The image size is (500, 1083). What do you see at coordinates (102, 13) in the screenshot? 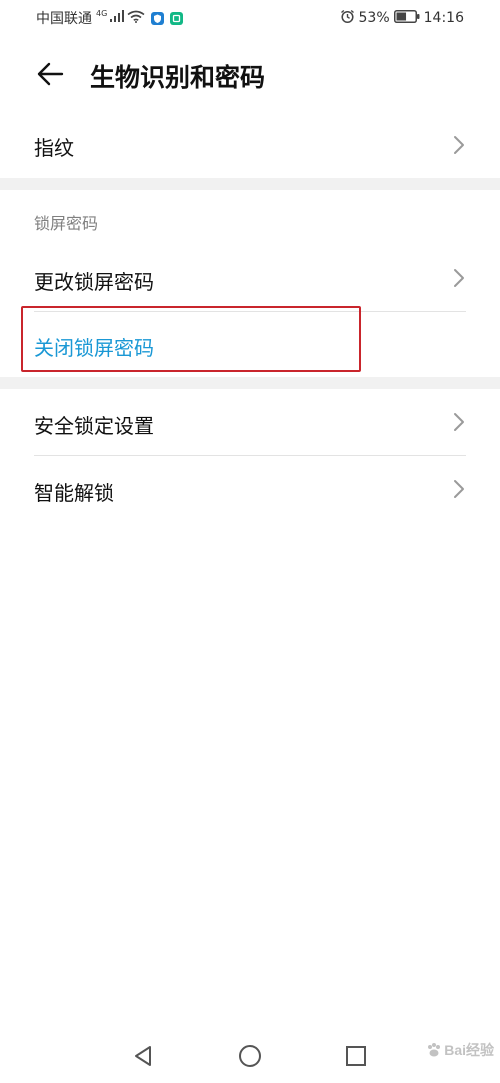
I see `network-type: 4G` at bounding box center [102, 13].